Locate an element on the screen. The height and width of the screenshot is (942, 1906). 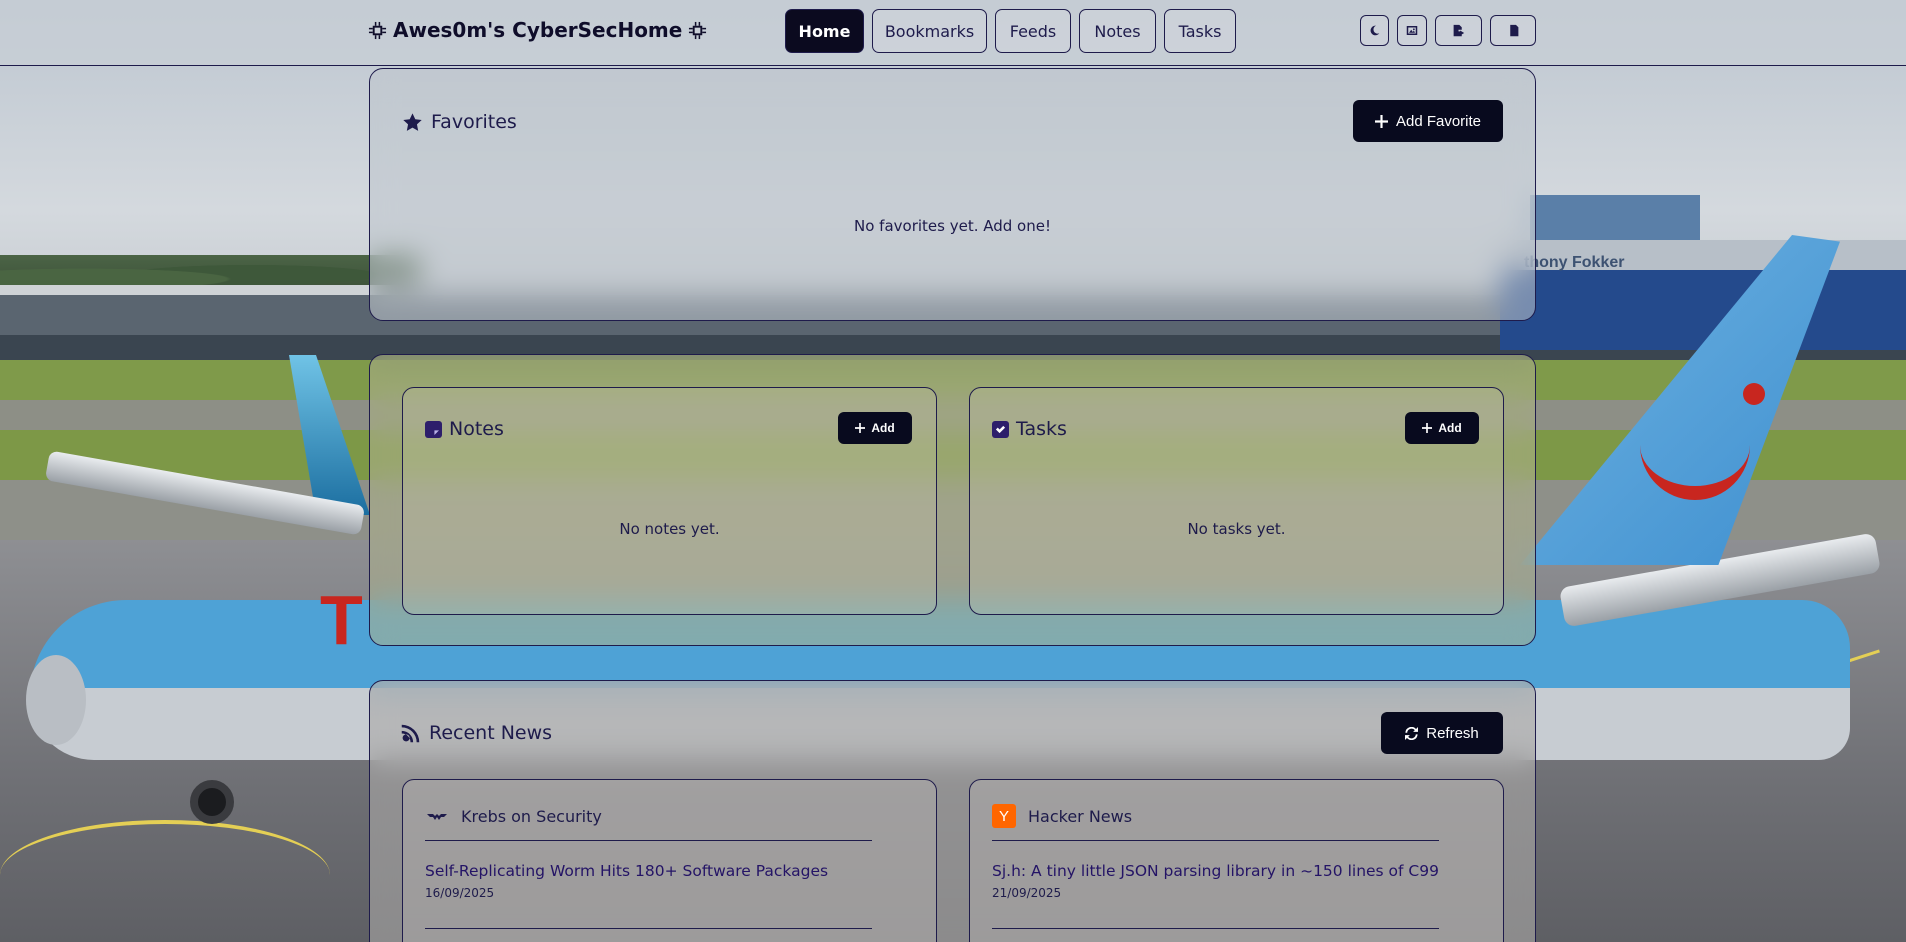
import-button is located at coordinates (1513, 30).